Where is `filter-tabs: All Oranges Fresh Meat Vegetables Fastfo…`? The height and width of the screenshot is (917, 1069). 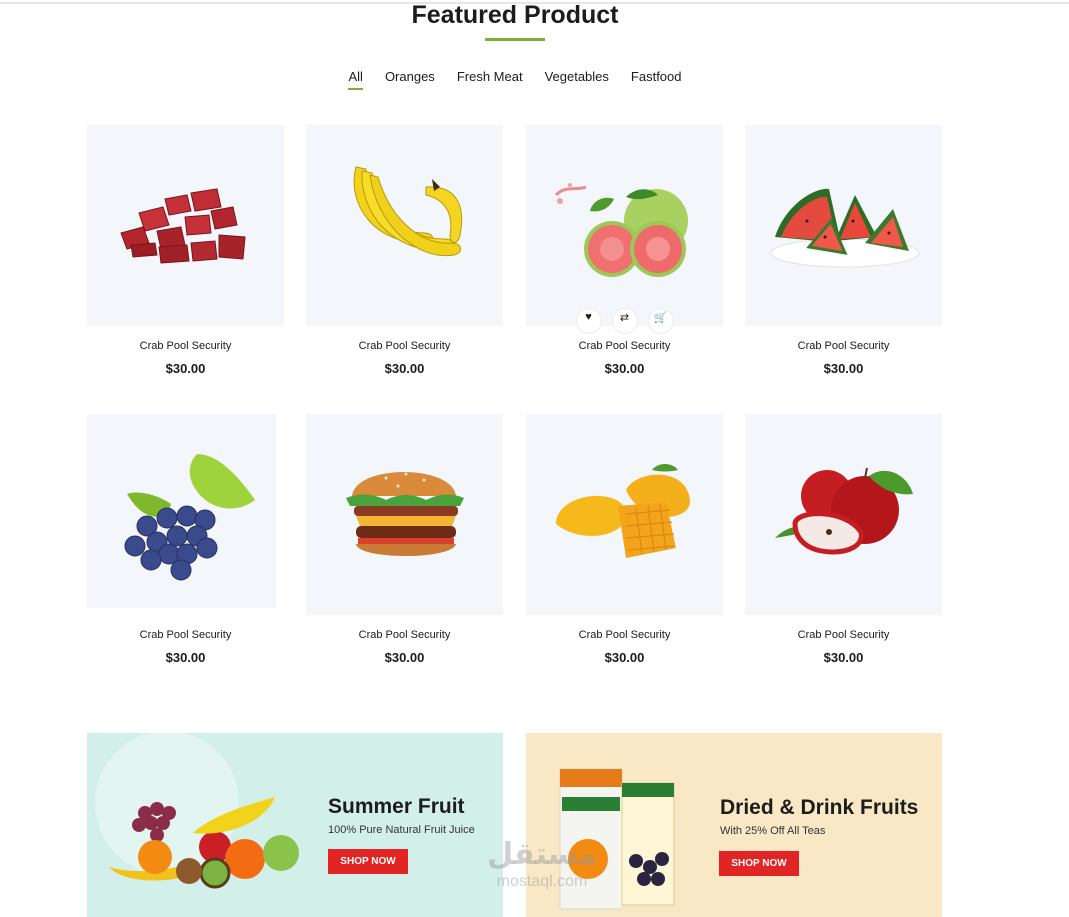 filter-tabs: All Oranges Fresh Meat Vegetables Fastfo… is located at coordinates (515, 79).